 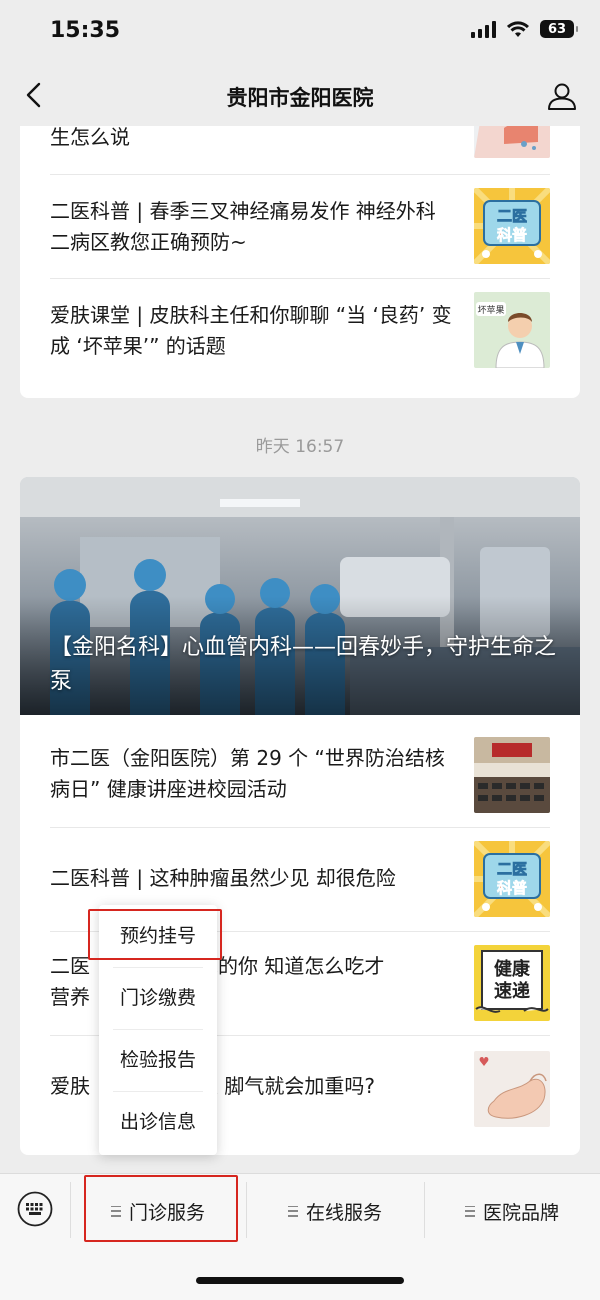 What do you see at coordinates (70, 1086) in the screenshot?
I see `article-title-left: 爱肤` at bounding box center [70, 1086].